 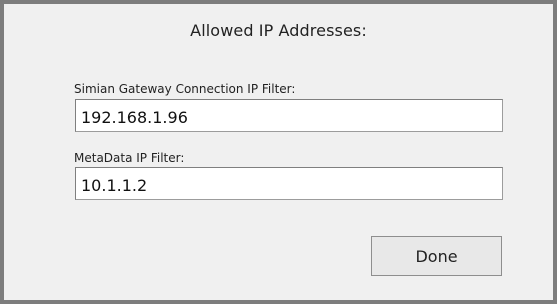 I want to click on metadata-ip-filter-label: MetaData IP Filter:, so click(x=129, y=158).